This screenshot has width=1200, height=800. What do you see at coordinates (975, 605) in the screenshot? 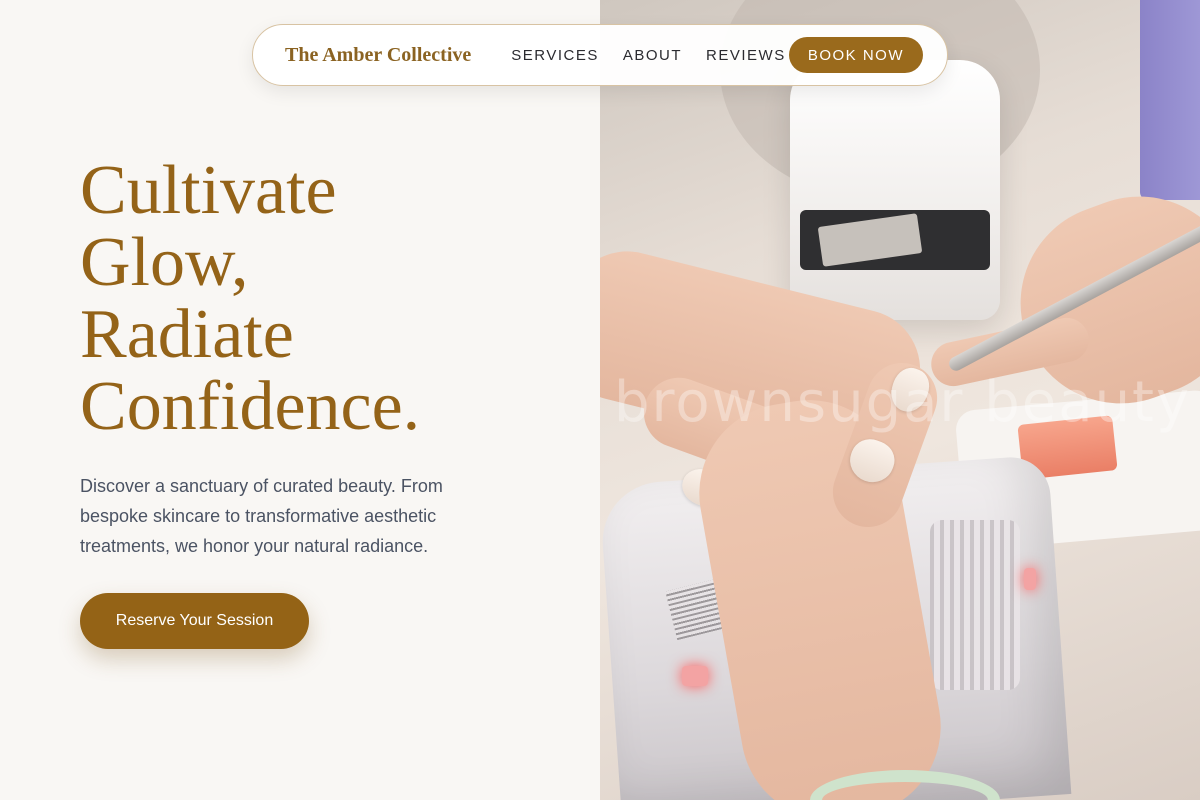
I see `lamp-vents-shape` at bounding box center [975, 605].